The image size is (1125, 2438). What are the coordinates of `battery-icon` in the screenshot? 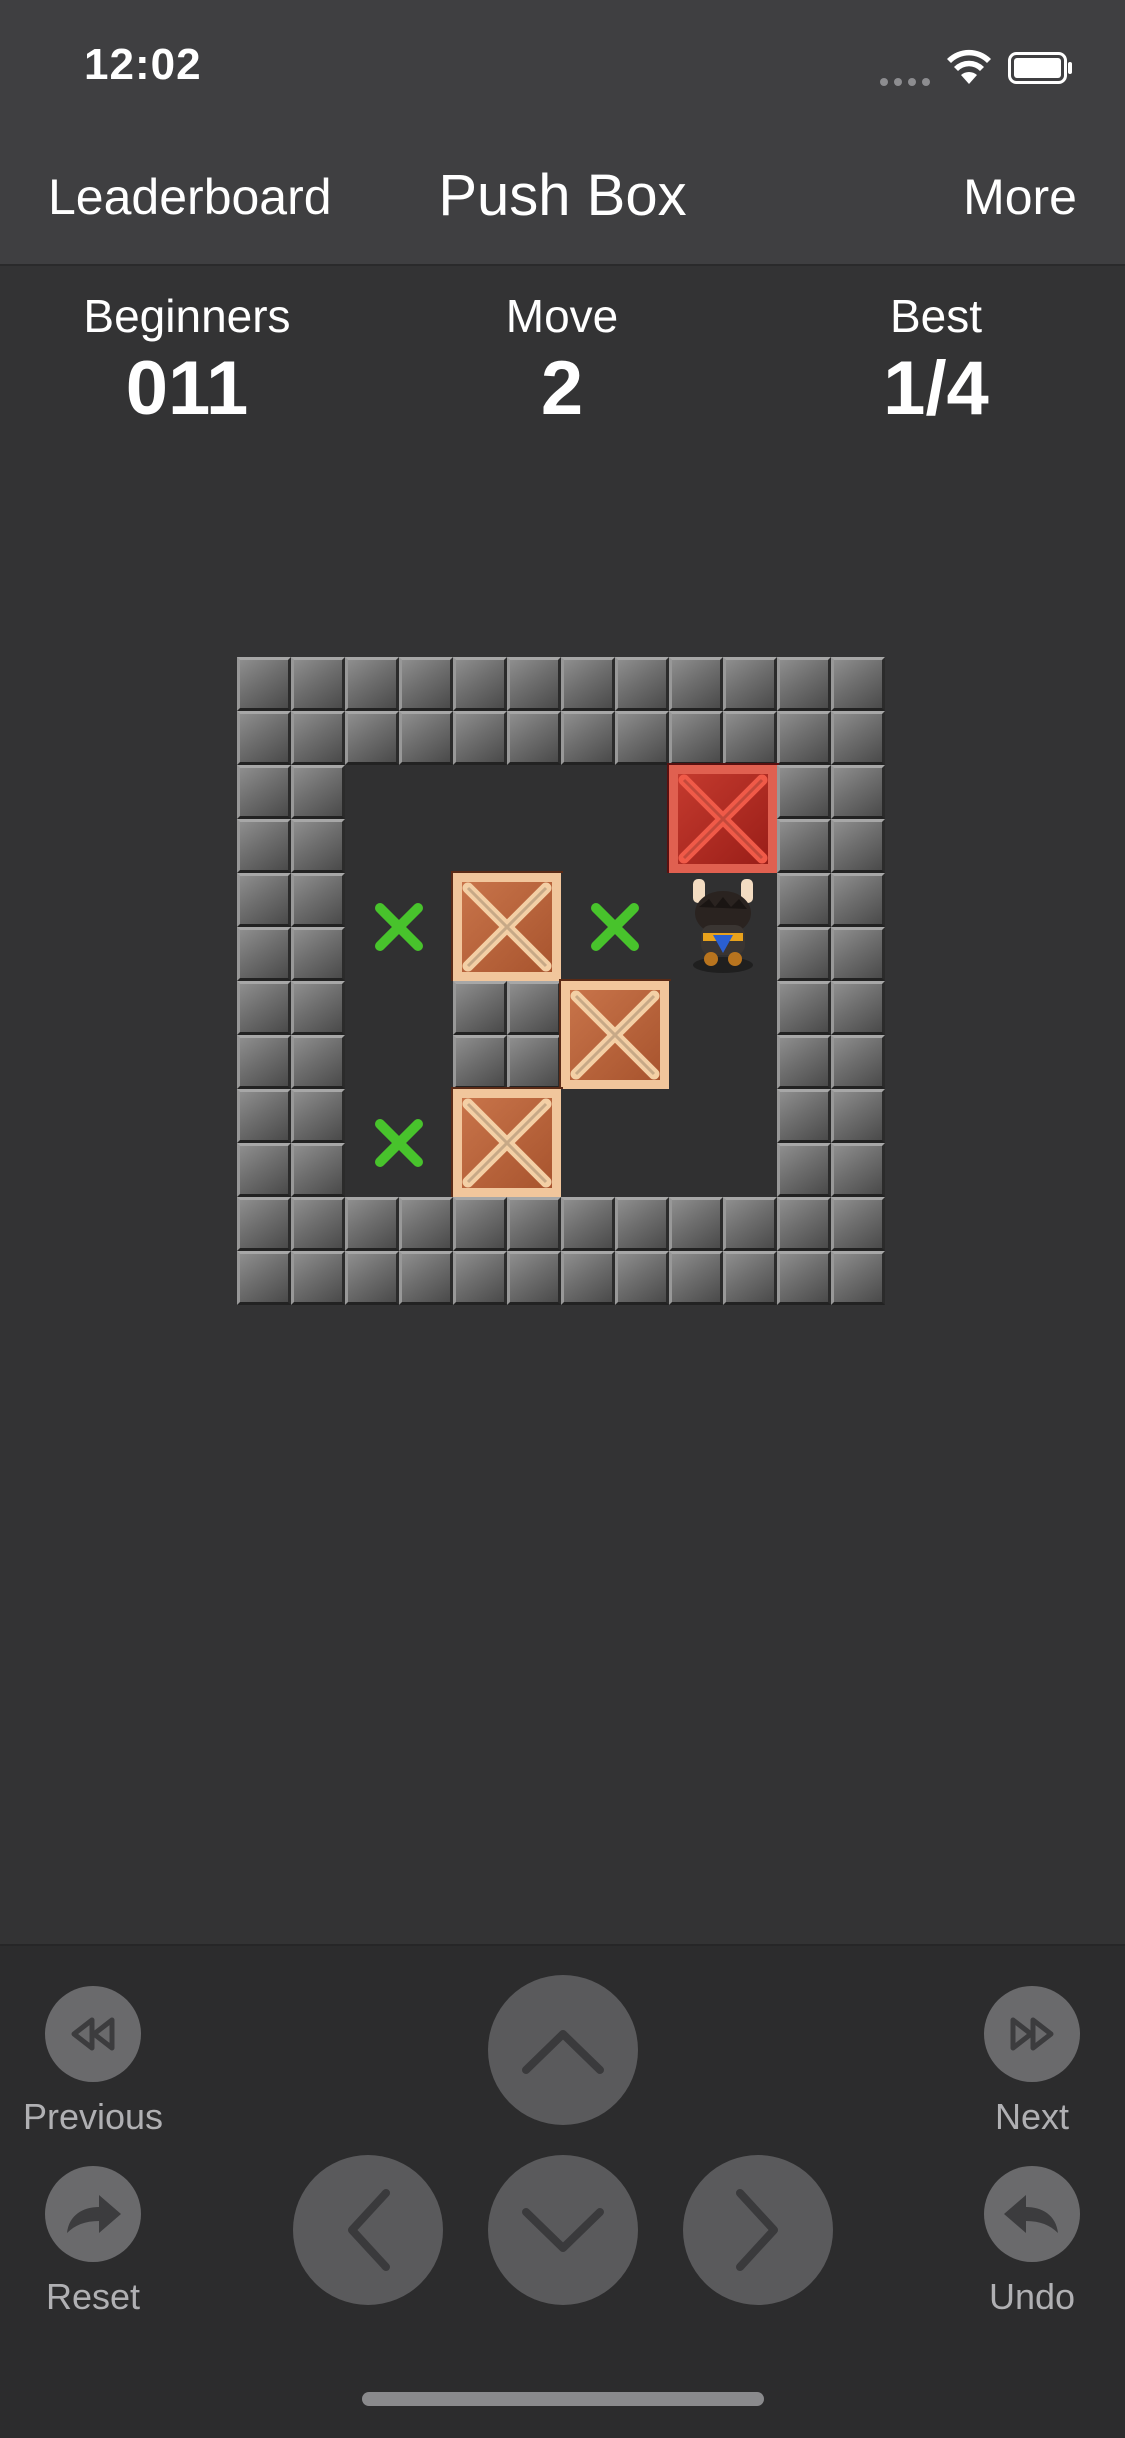 It's located at (1040, 68).